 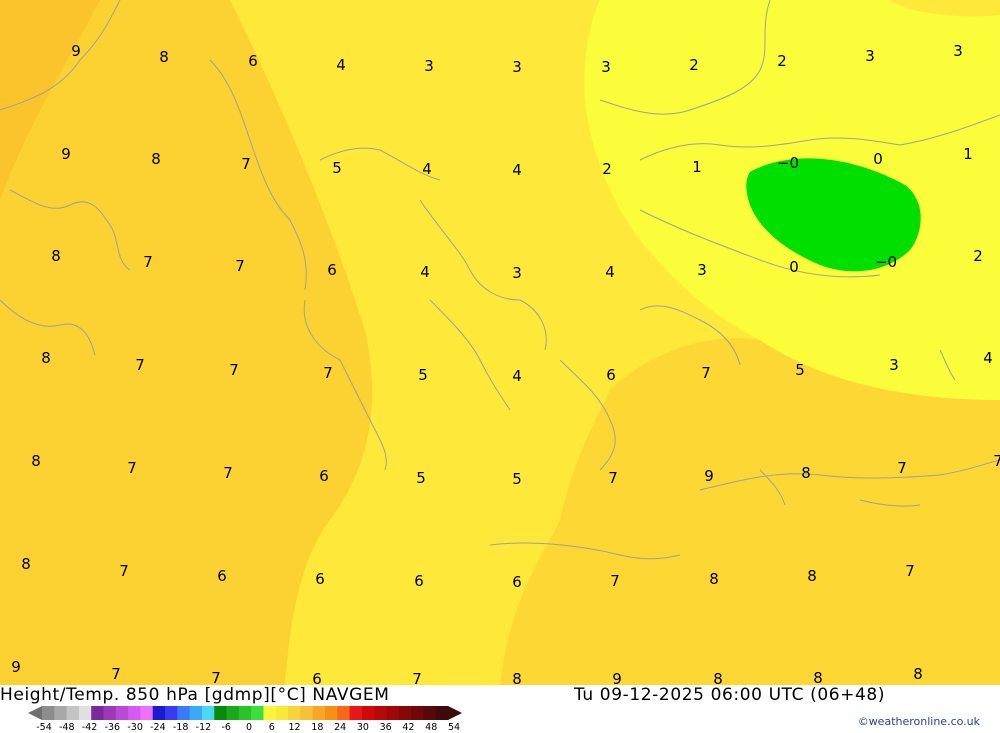 I want to click on scale-min-arrow, so click(x=35, y=713).